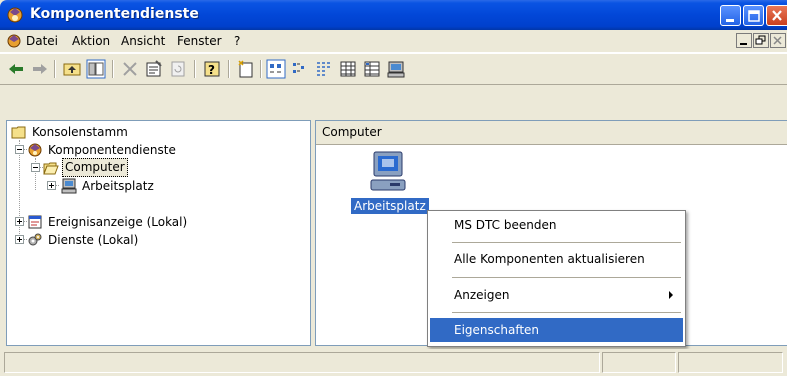  I want to click on arbeitsplatz-item-label: Arbeitsplatz, so click(390, 206).